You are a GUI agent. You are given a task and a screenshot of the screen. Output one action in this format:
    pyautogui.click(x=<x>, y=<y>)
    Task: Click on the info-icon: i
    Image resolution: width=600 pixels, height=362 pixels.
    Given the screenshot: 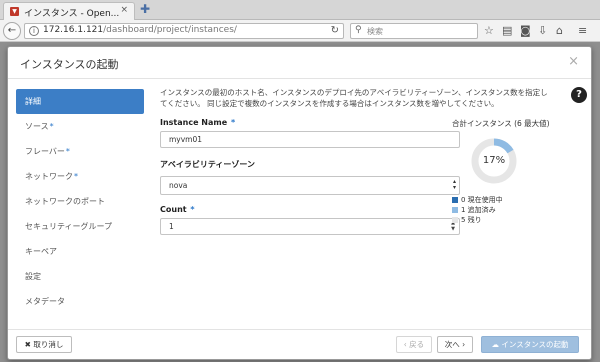 What is the action you would take?
    pyautogui.click(x=34, y=31)
    